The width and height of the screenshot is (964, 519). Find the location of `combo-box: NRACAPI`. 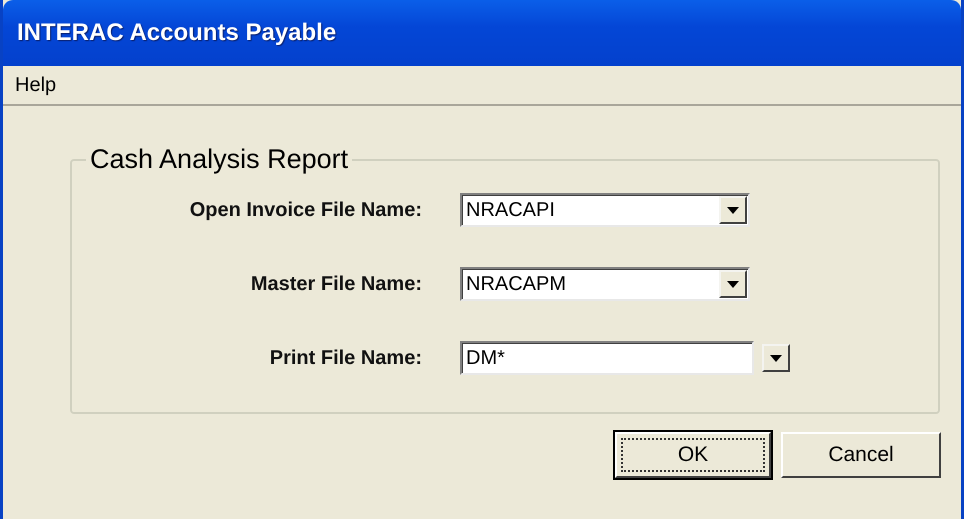

combo-box: NRACAPI is located at coordinates (605, 210).